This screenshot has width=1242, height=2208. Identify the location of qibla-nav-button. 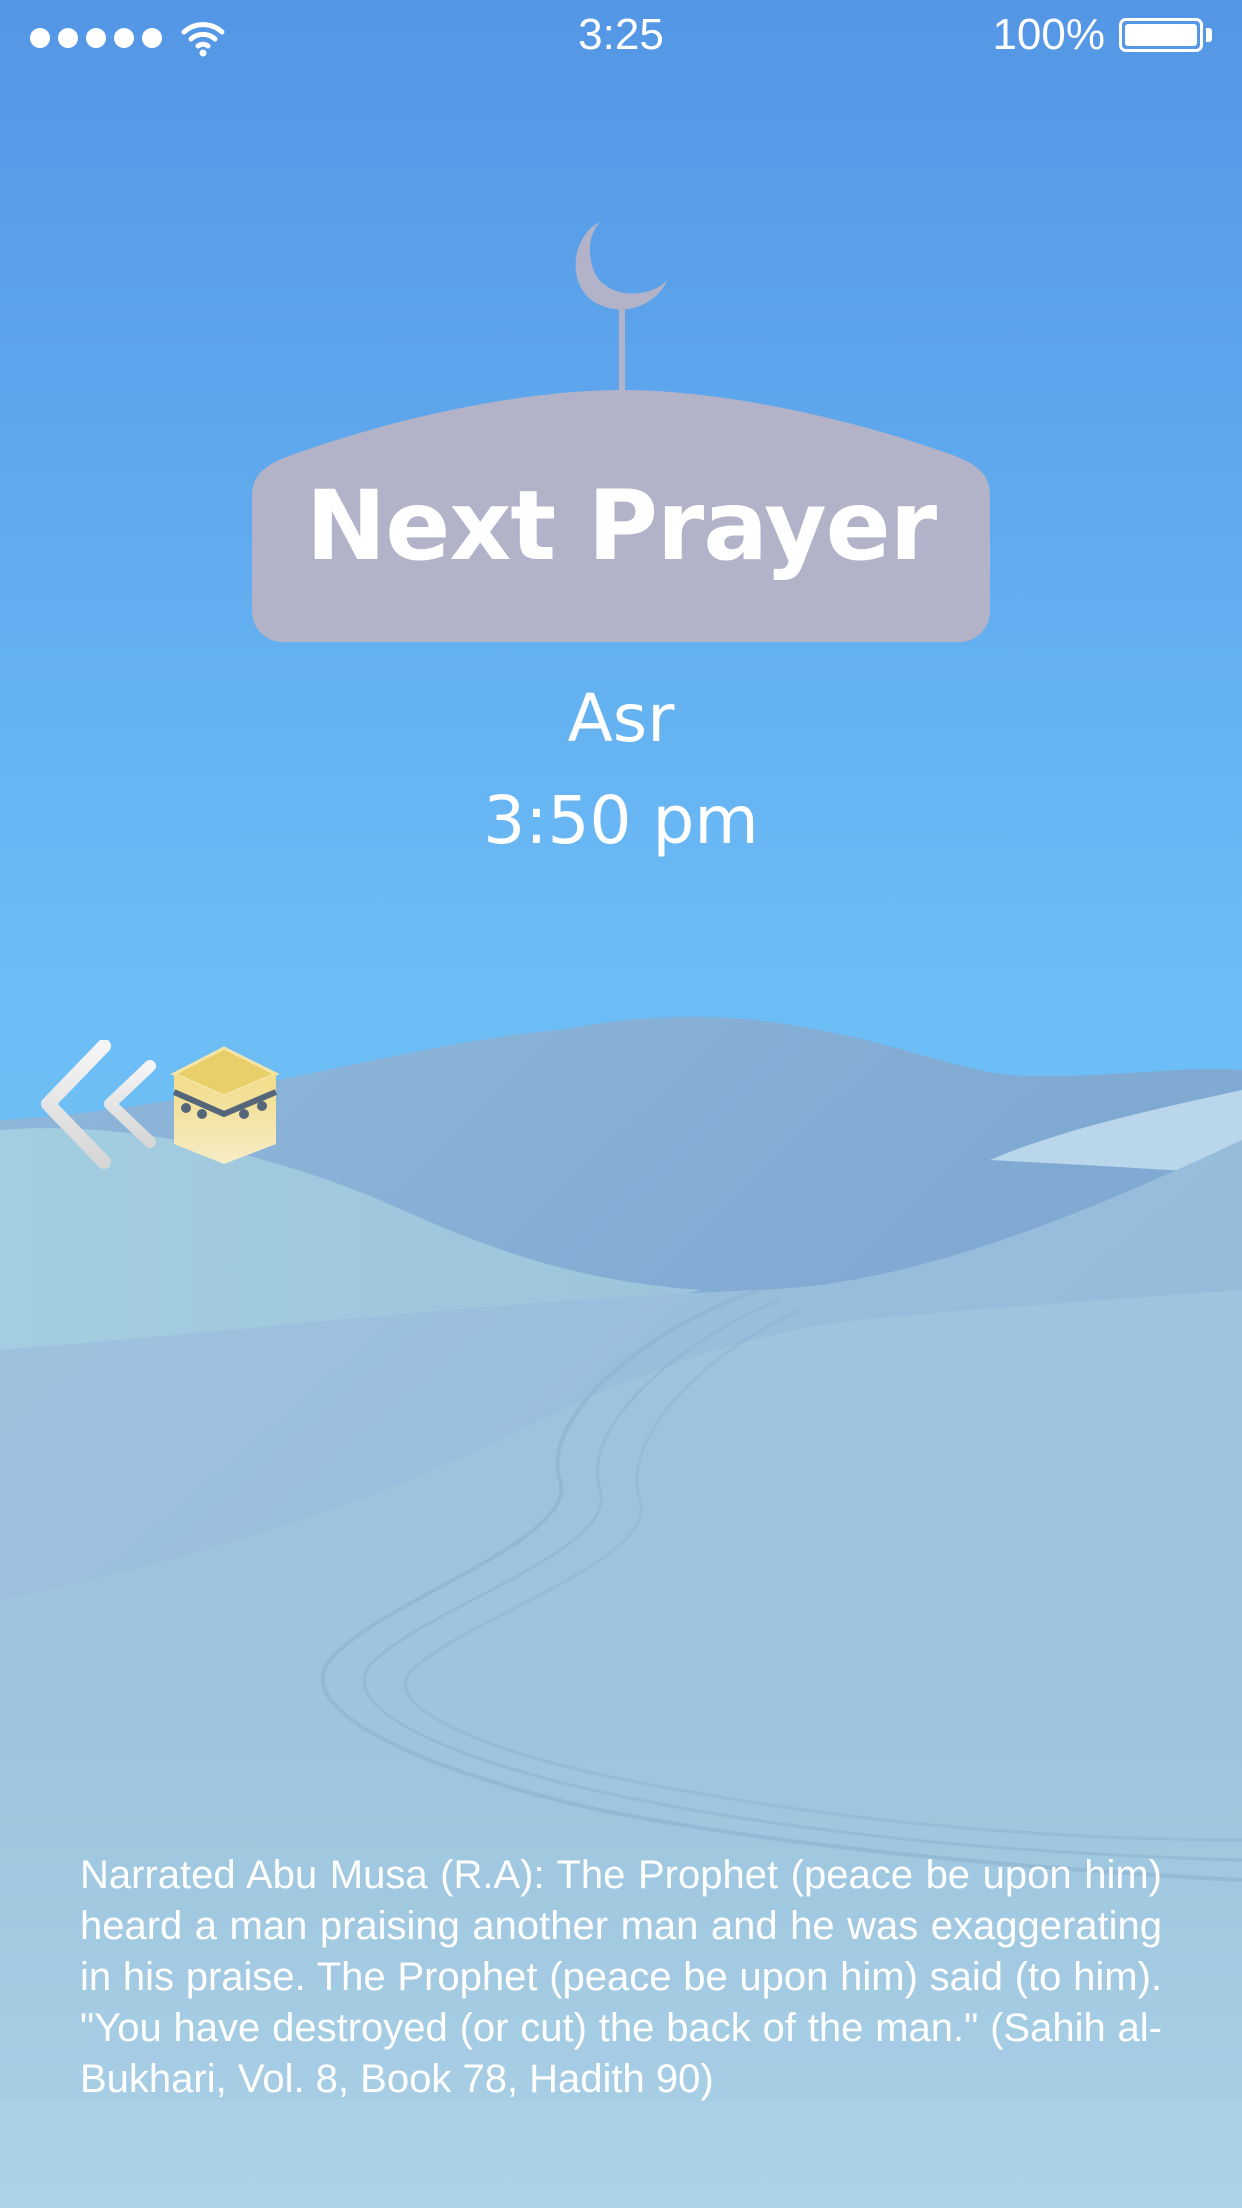
(161, 1104).